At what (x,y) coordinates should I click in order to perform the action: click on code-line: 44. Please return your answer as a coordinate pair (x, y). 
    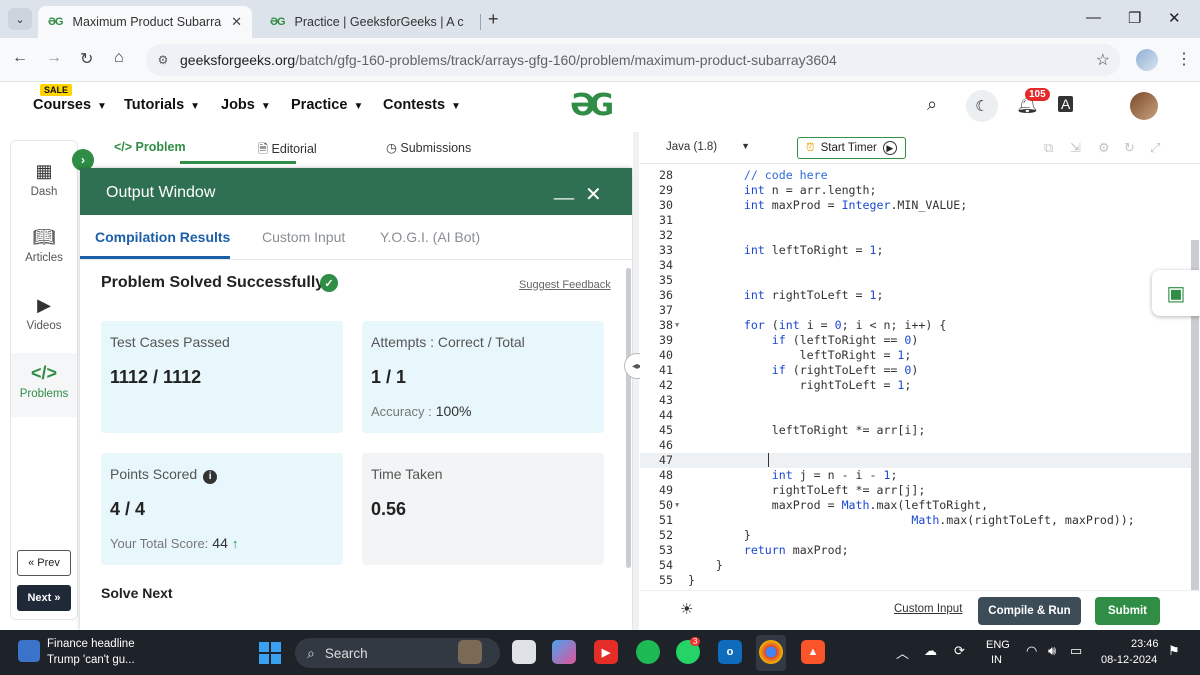
    Looking at the image, I should click on (916, 415).